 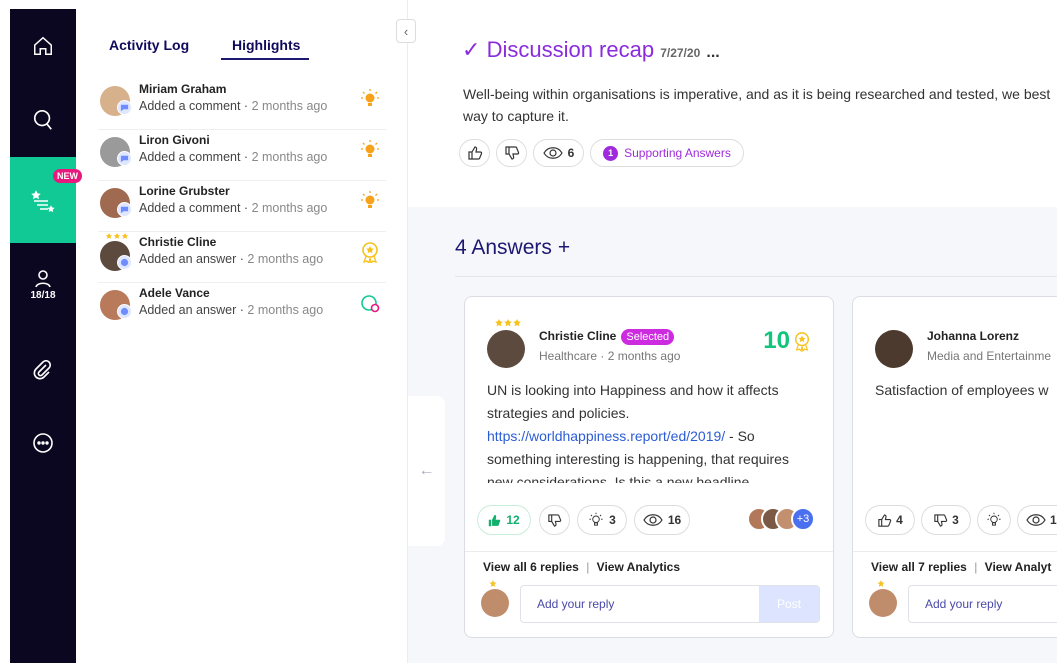 I want to click on view-analytics-link: View Analyt, so click(x=1018, y=567).